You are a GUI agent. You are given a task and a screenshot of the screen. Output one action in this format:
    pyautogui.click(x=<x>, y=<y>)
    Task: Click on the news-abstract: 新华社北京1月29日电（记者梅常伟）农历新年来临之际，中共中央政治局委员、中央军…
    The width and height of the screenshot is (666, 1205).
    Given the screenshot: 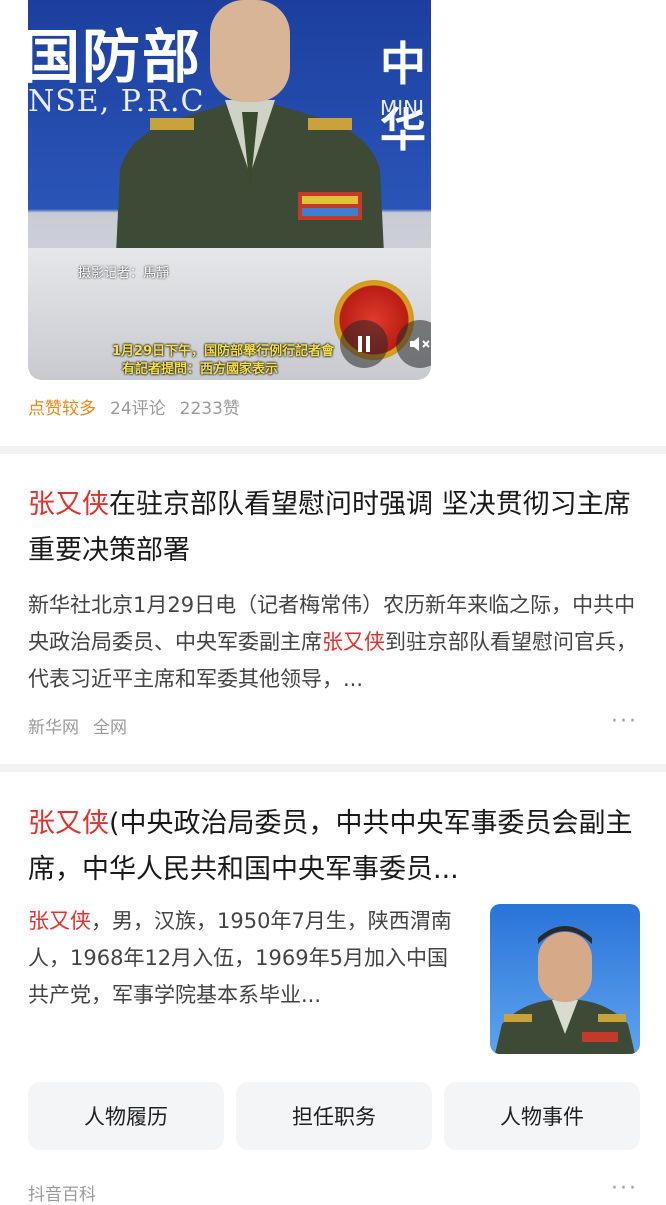 What is the action you would take?
    pyautogui.click(x=334, y=642)
    